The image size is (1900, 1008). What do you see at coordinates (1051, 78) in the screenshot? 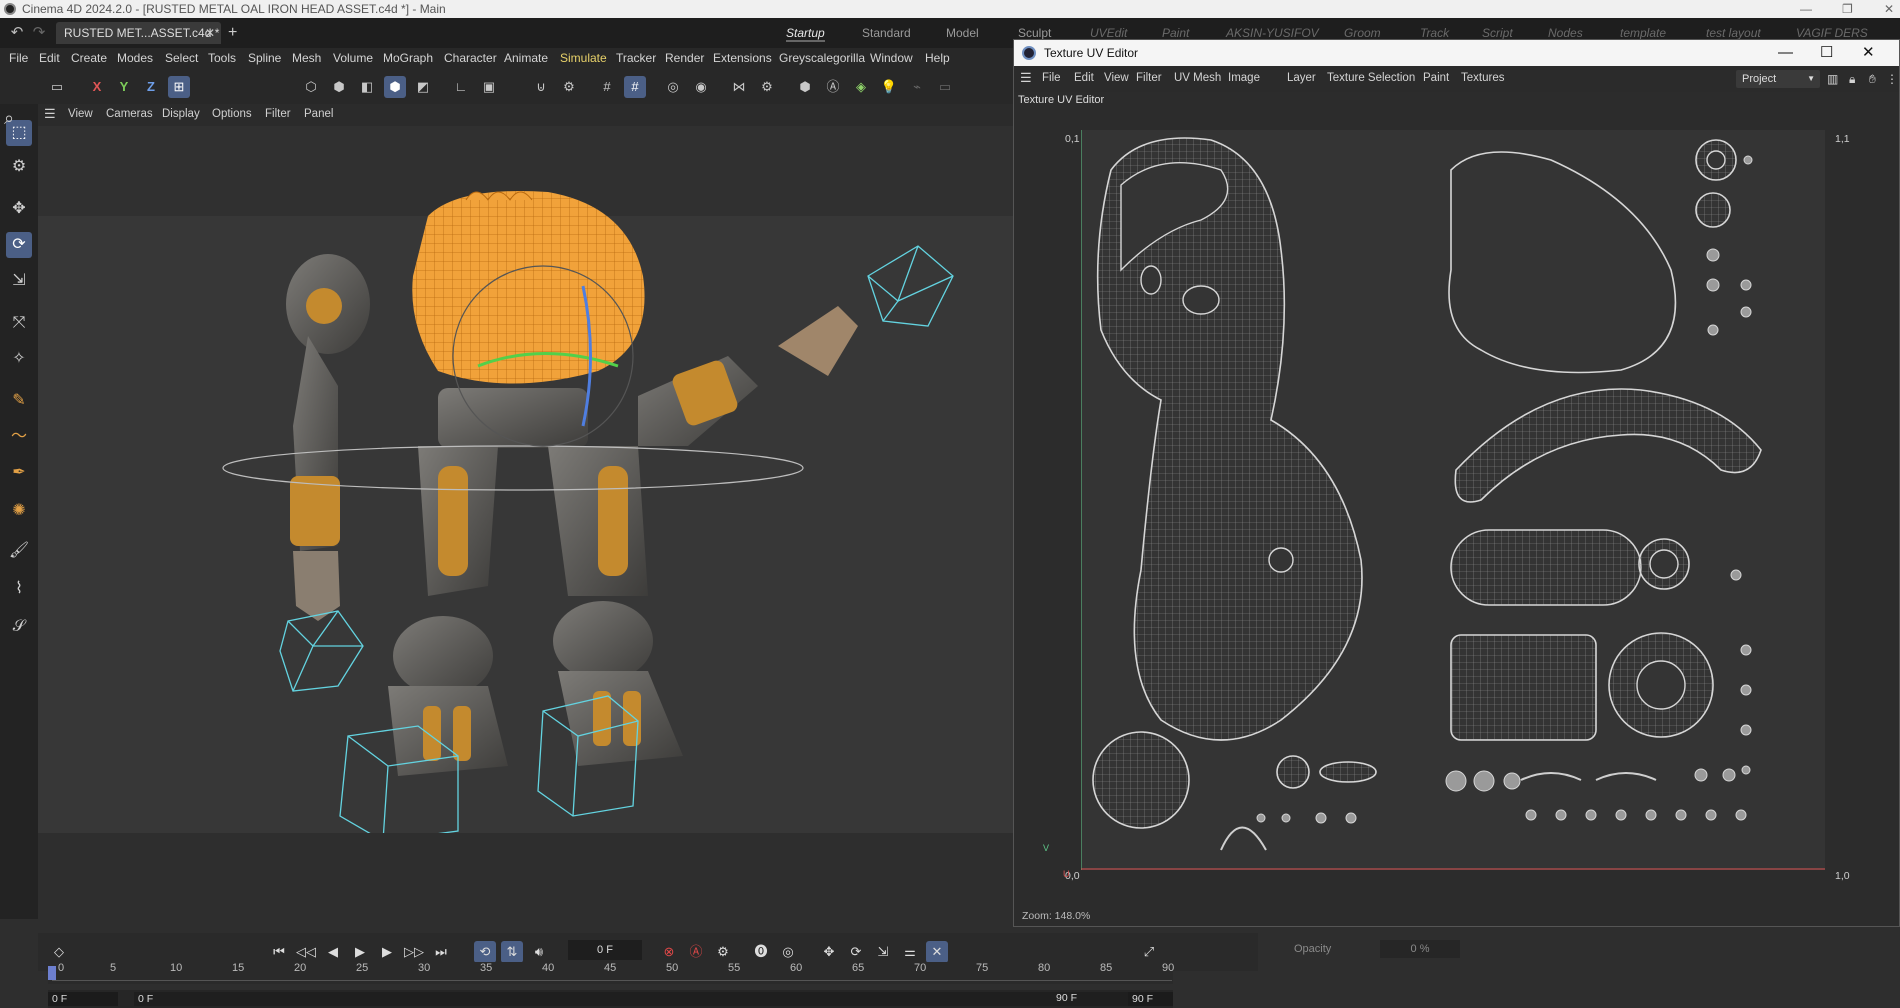
I see `uv-menu-file: File` at bounding box center [1051, 78].